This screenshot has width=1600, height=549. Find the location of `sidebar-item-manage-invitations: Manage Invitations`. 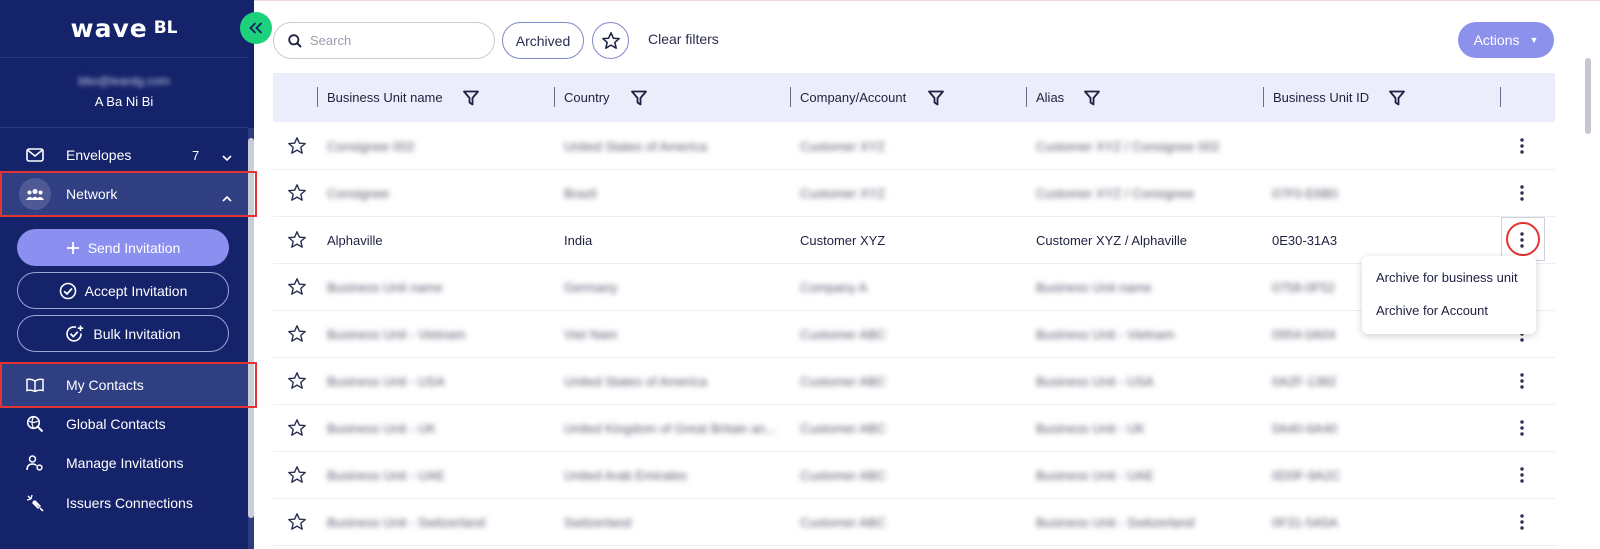

sidebar-item-manage-invitations: Manage Invitations is located at coordinates (124, 463).